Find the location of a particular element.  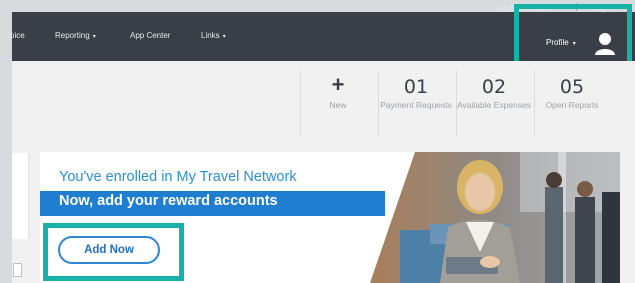

plus-icon: + is located at coordinates (338, 84).